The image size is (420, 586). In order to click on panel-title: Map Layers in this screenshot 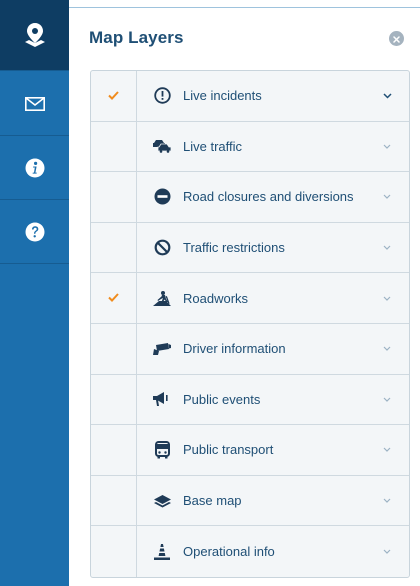, I will do `click(136, 37)`.